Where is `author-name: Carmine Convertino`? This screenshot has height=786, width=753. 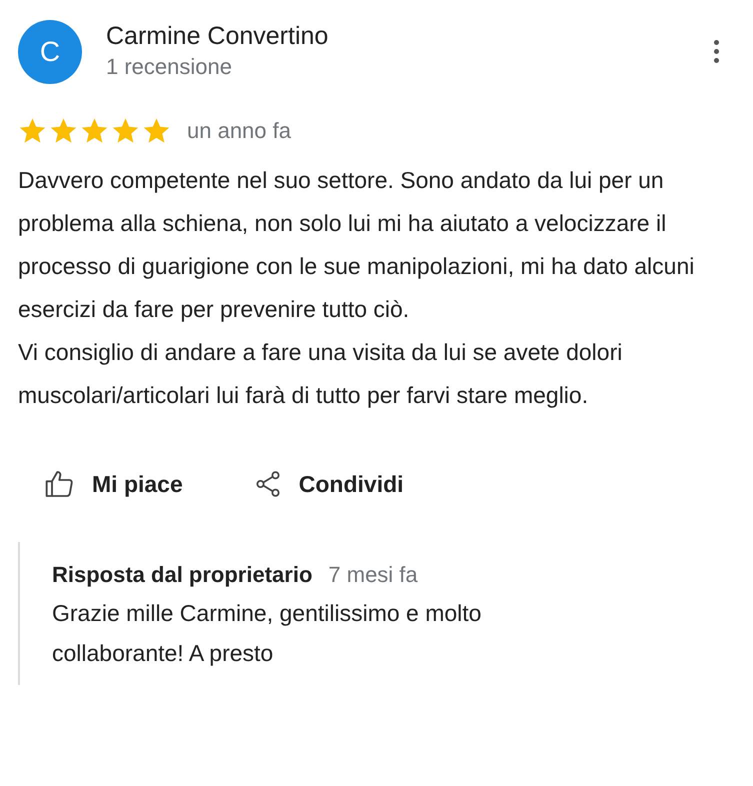
author-name: Carmine Convertino is located at coordinates (217, 36).